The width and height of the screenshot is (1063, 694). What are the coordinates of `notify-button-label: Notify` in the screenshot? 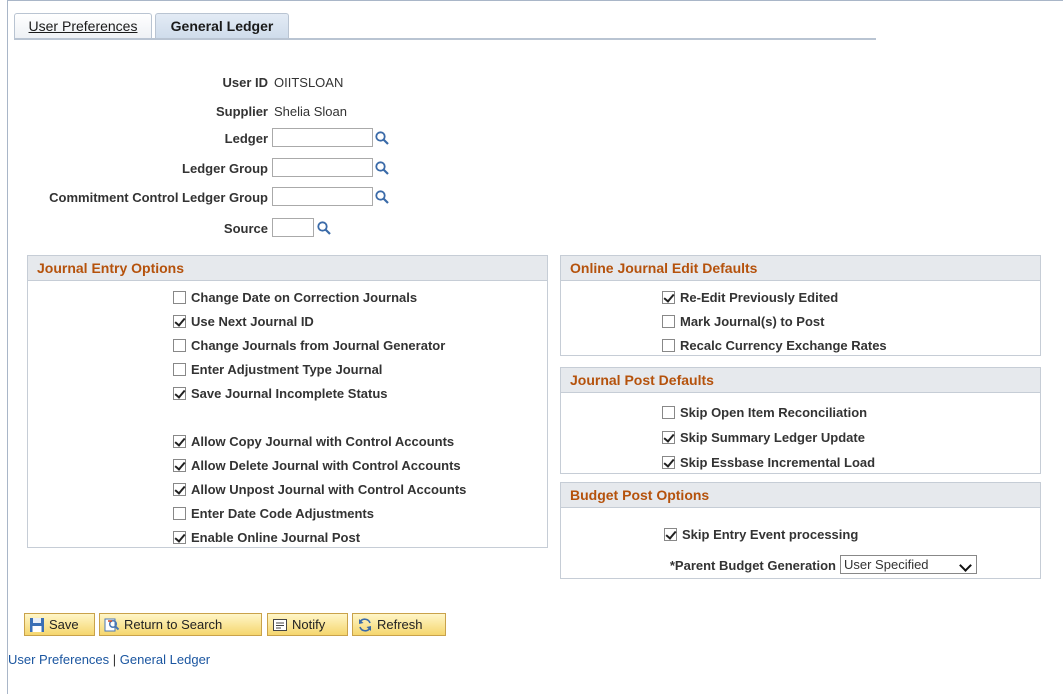 It's located at (309, 624).